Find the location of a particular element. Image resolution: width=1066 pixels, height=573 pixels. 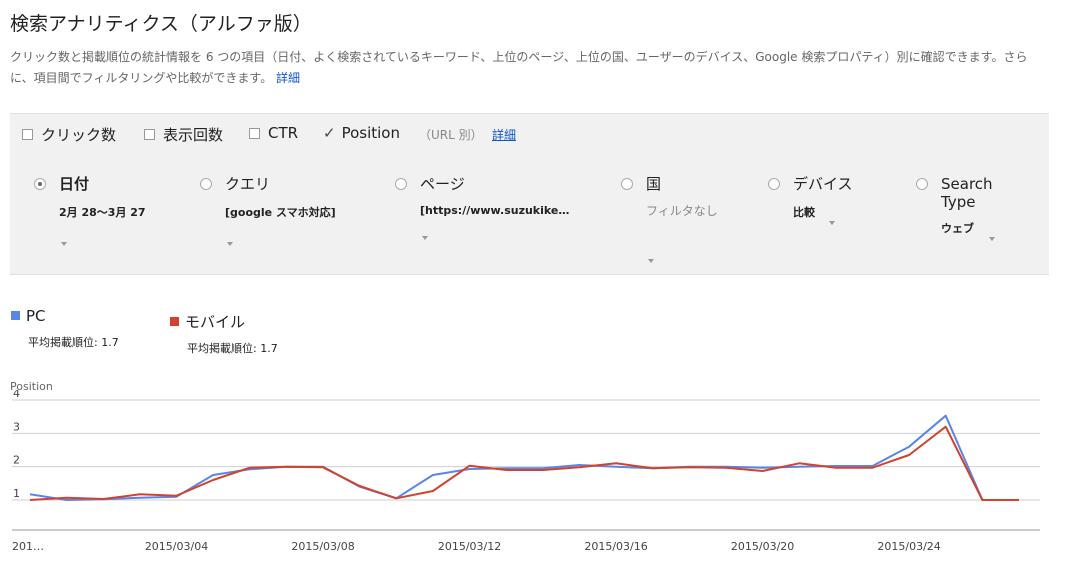

metrics-bar: クリック数 表示回数 CTR ✓ Position （URL 別） 詳細 is located at coordinates (529, 134).